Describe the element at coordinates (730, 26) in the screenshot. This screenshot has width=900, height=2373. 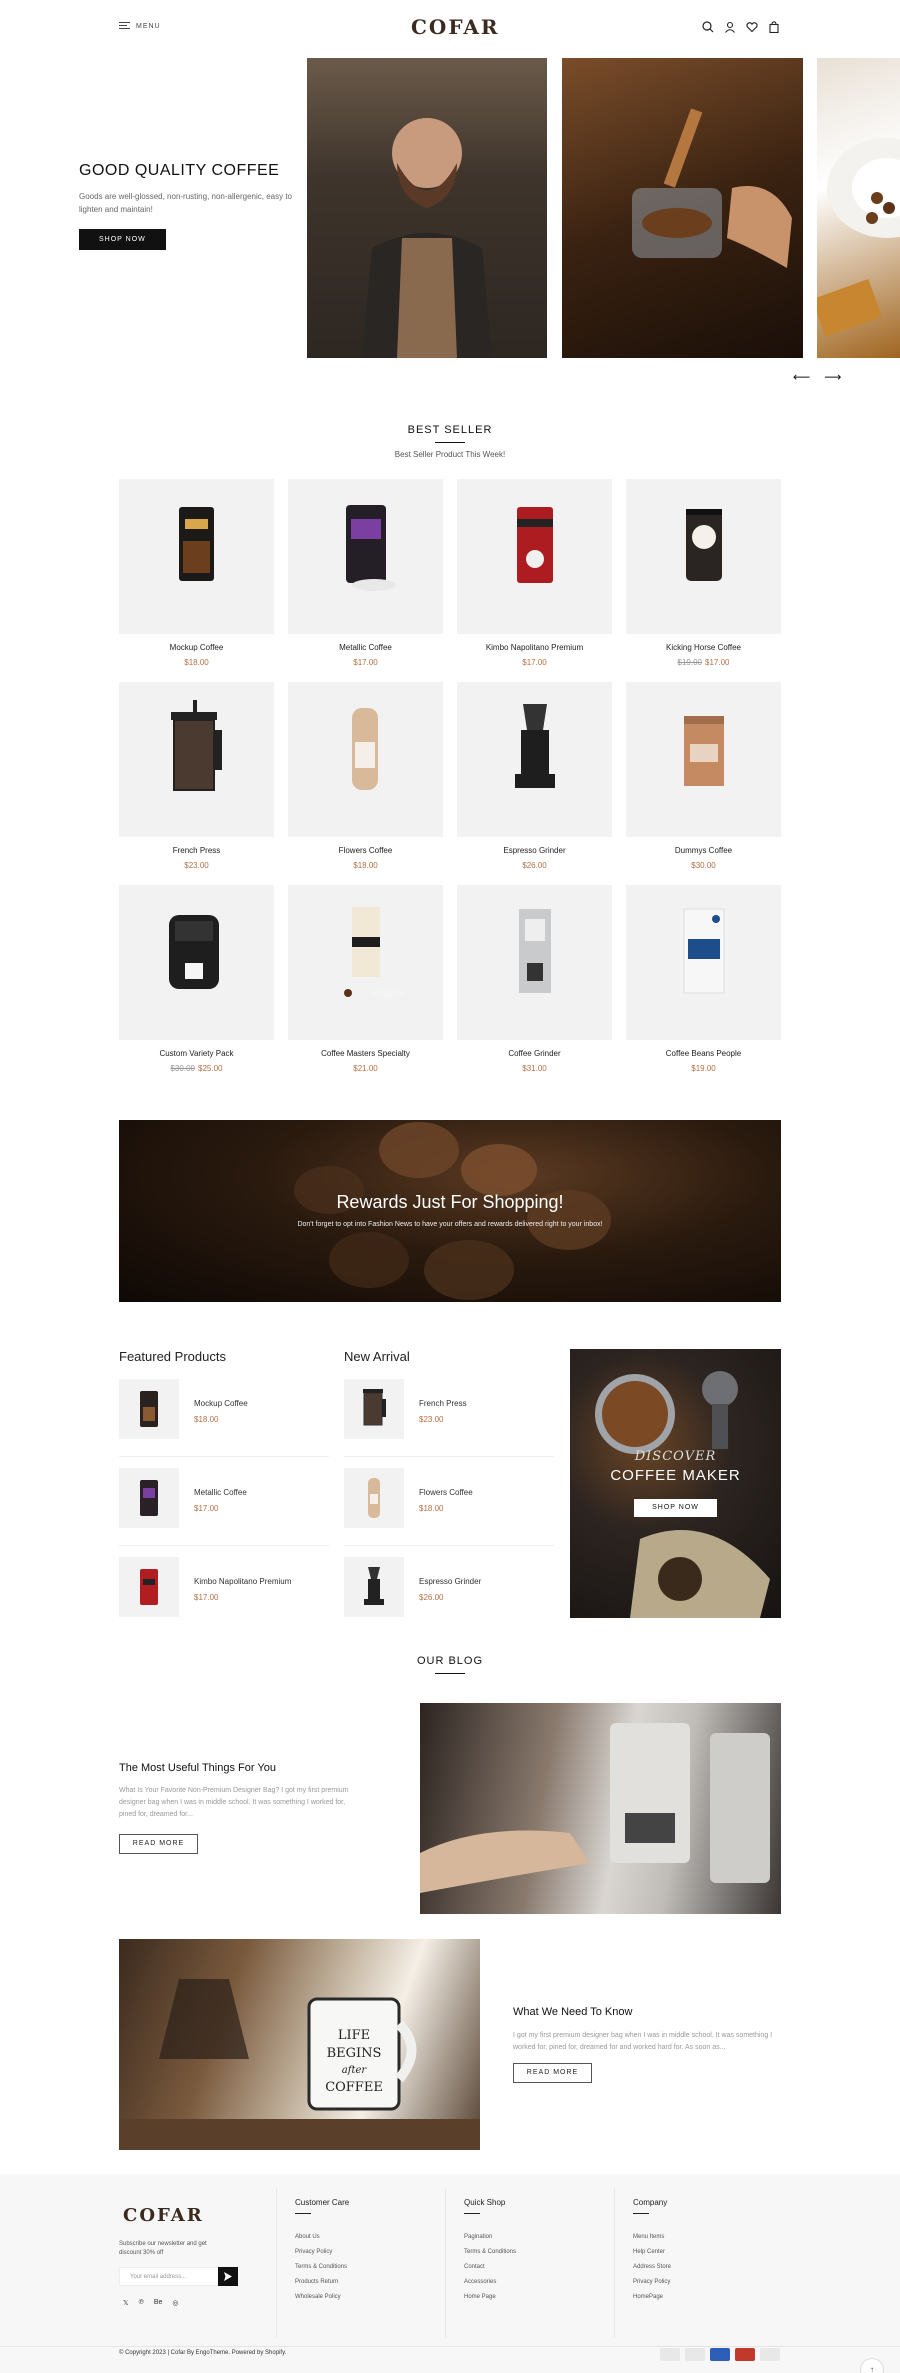
I see `user-icon` at that location.